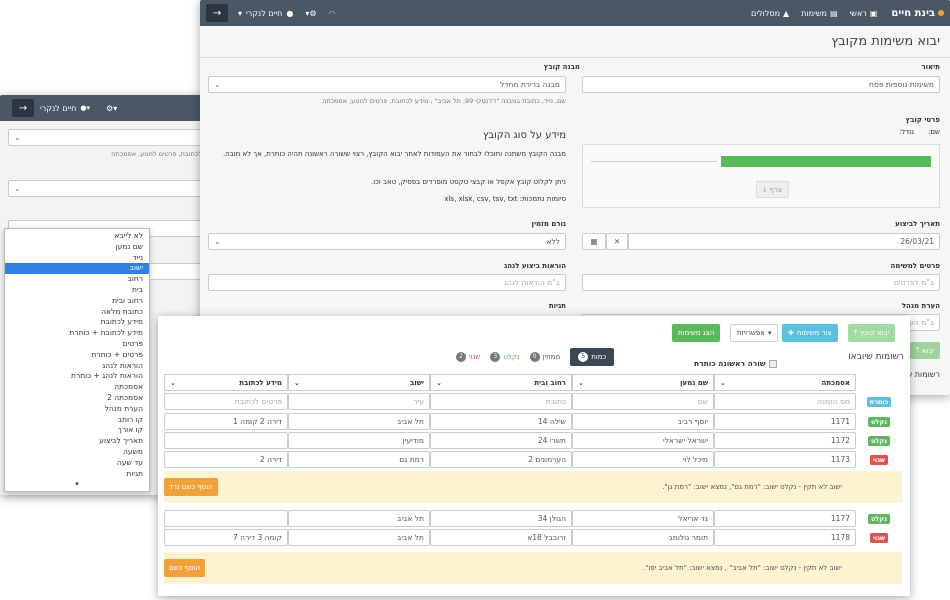  I want to click on dropdown-option: משעה, so click(77, 452).